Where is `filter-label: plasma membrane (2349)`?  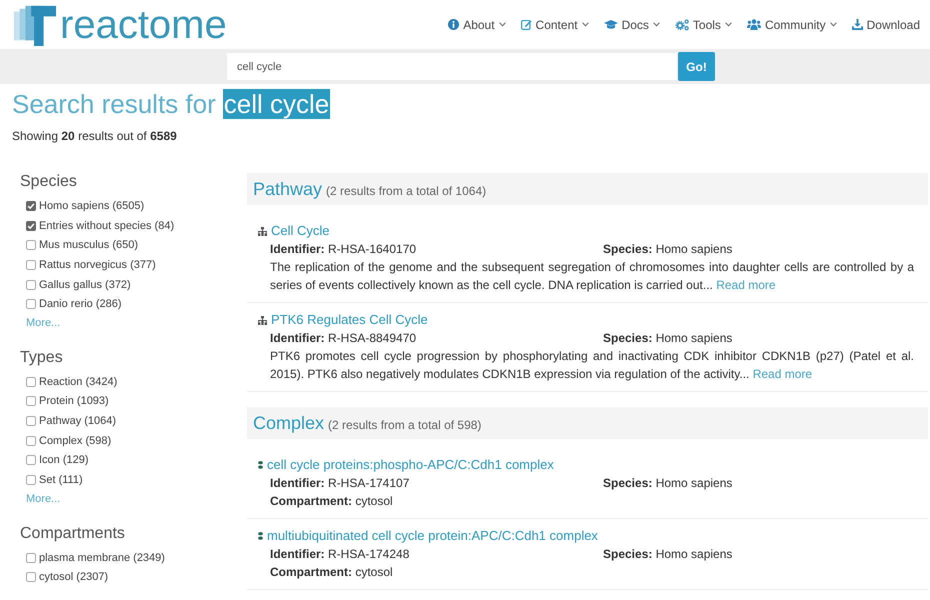 filter-label: plasma membrane (2349) is located at coordinates (102, 558).